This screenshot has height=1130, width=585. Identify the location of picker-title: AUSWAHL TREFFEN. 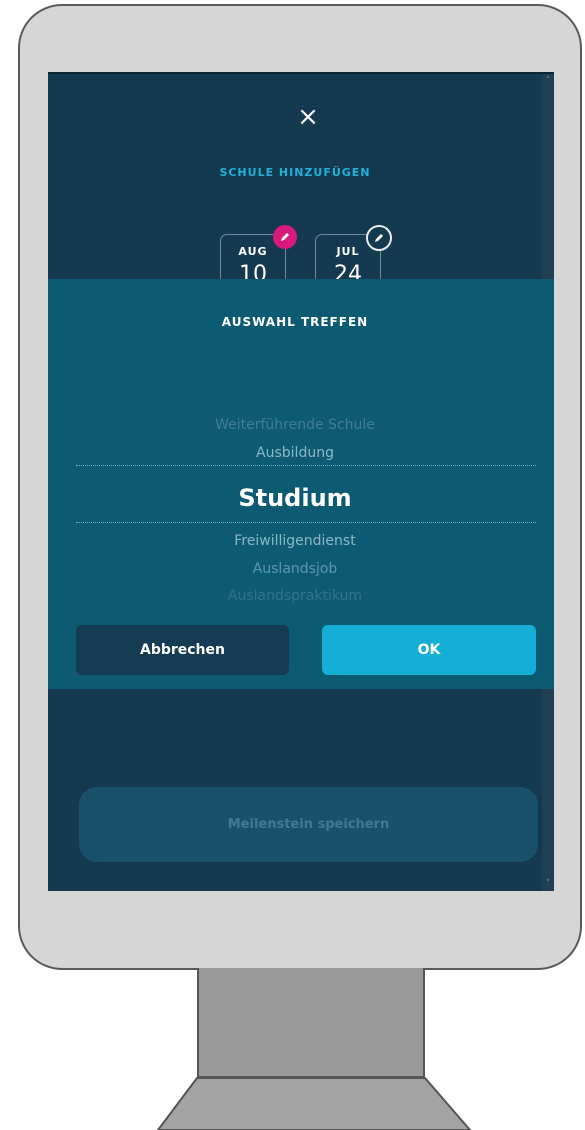
(295, 322).